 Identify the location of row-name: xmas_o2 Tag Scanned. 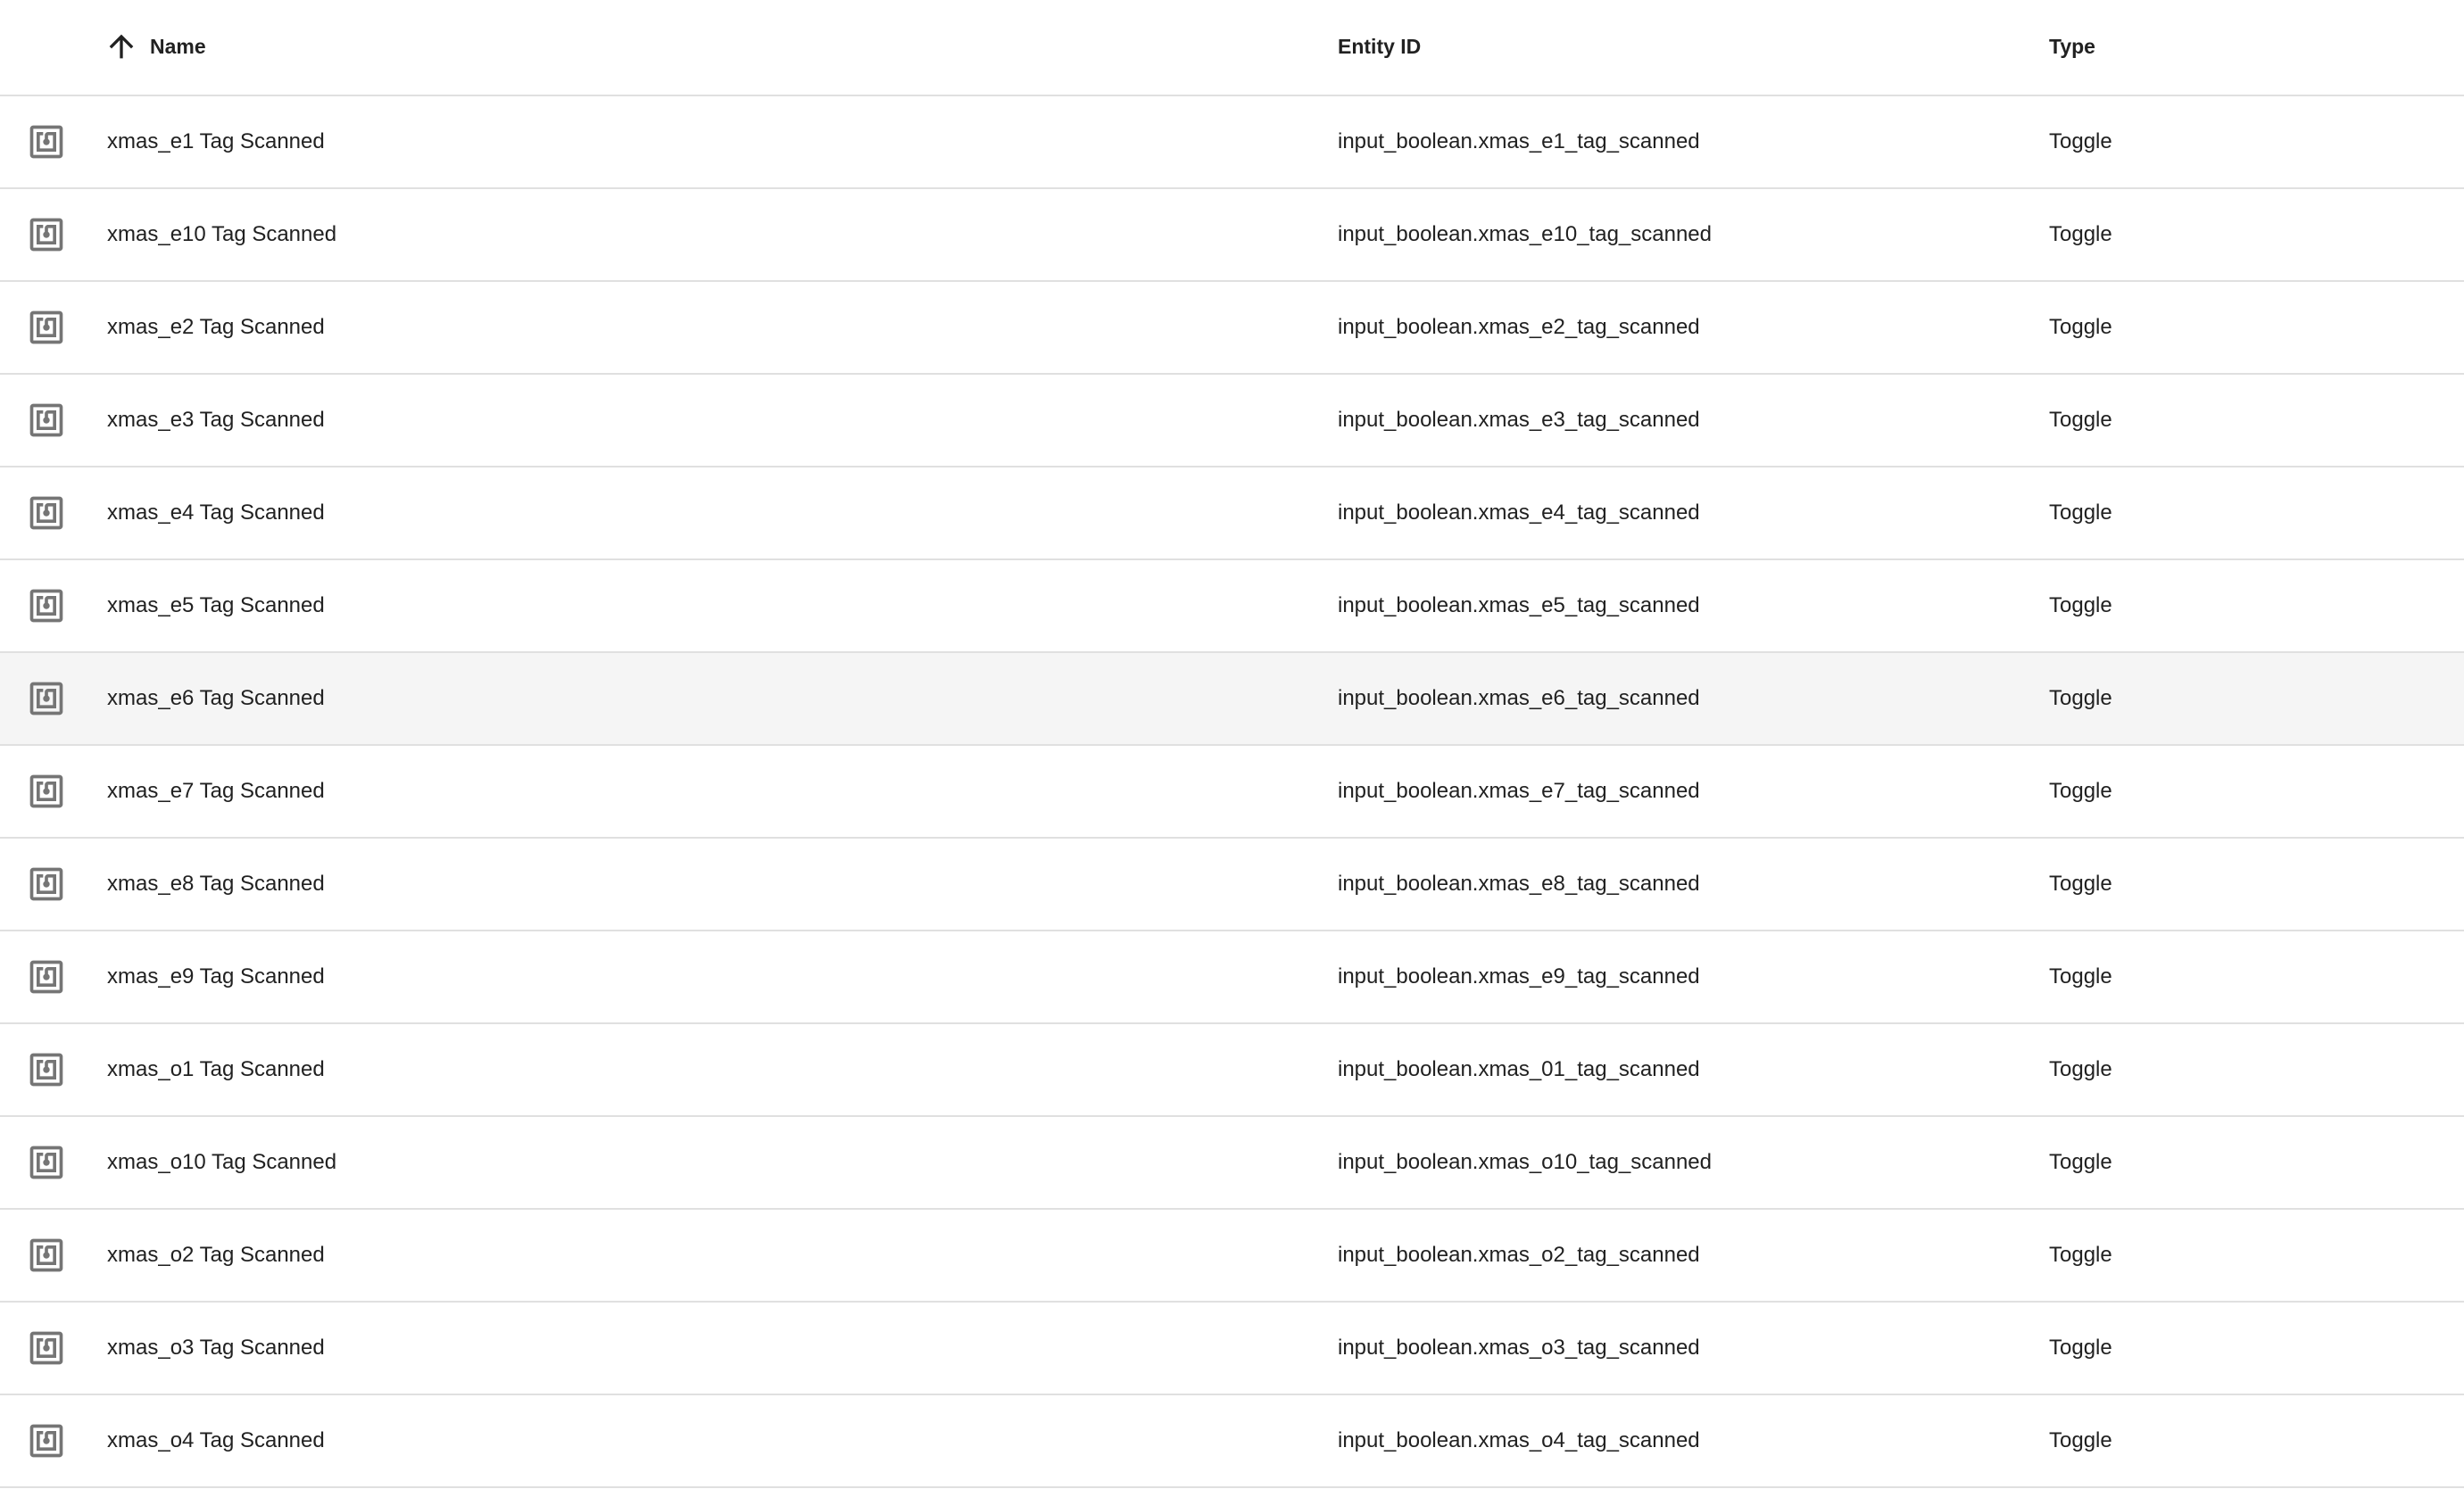
(216, 1255).